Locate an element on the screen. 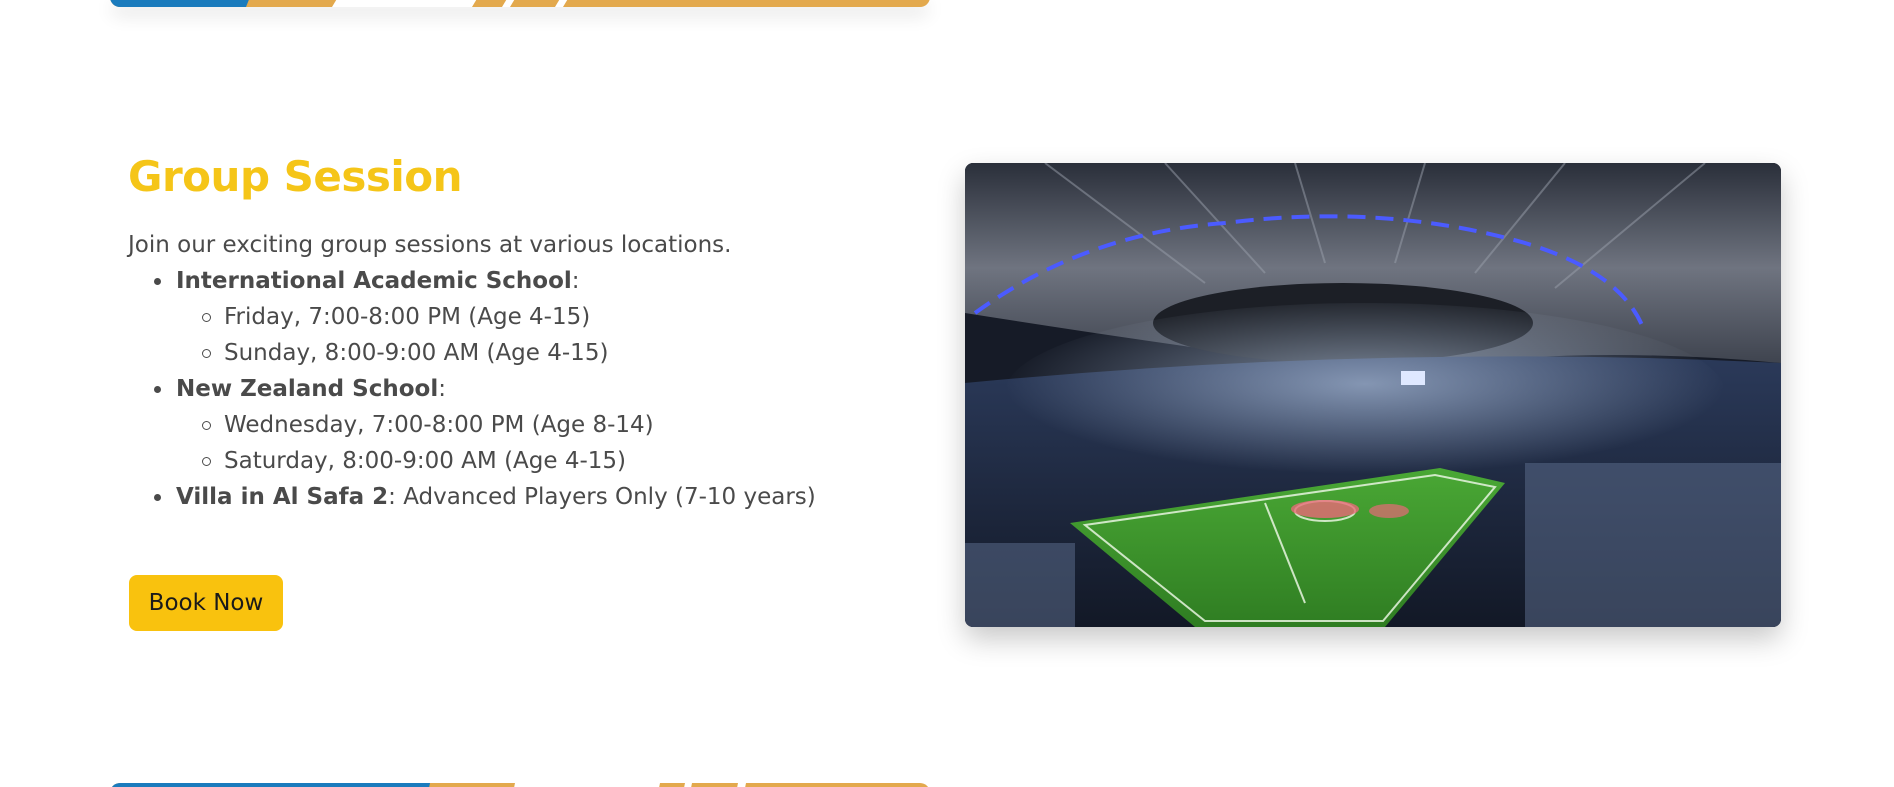 This screenshot has width=1894, height=787. session-item: Wednesday, 7:00-8:00 PM (Age 8-14) is located at coordinates (534, 425).